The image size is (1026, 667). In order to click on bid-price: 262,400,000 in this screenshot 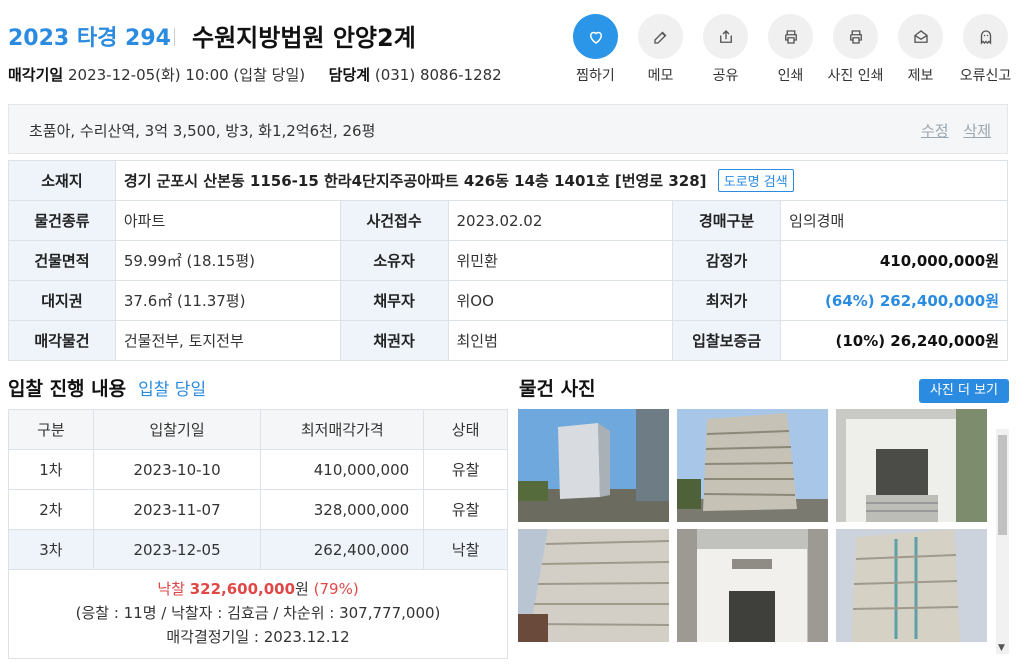, I will do `click(342, 549)`.